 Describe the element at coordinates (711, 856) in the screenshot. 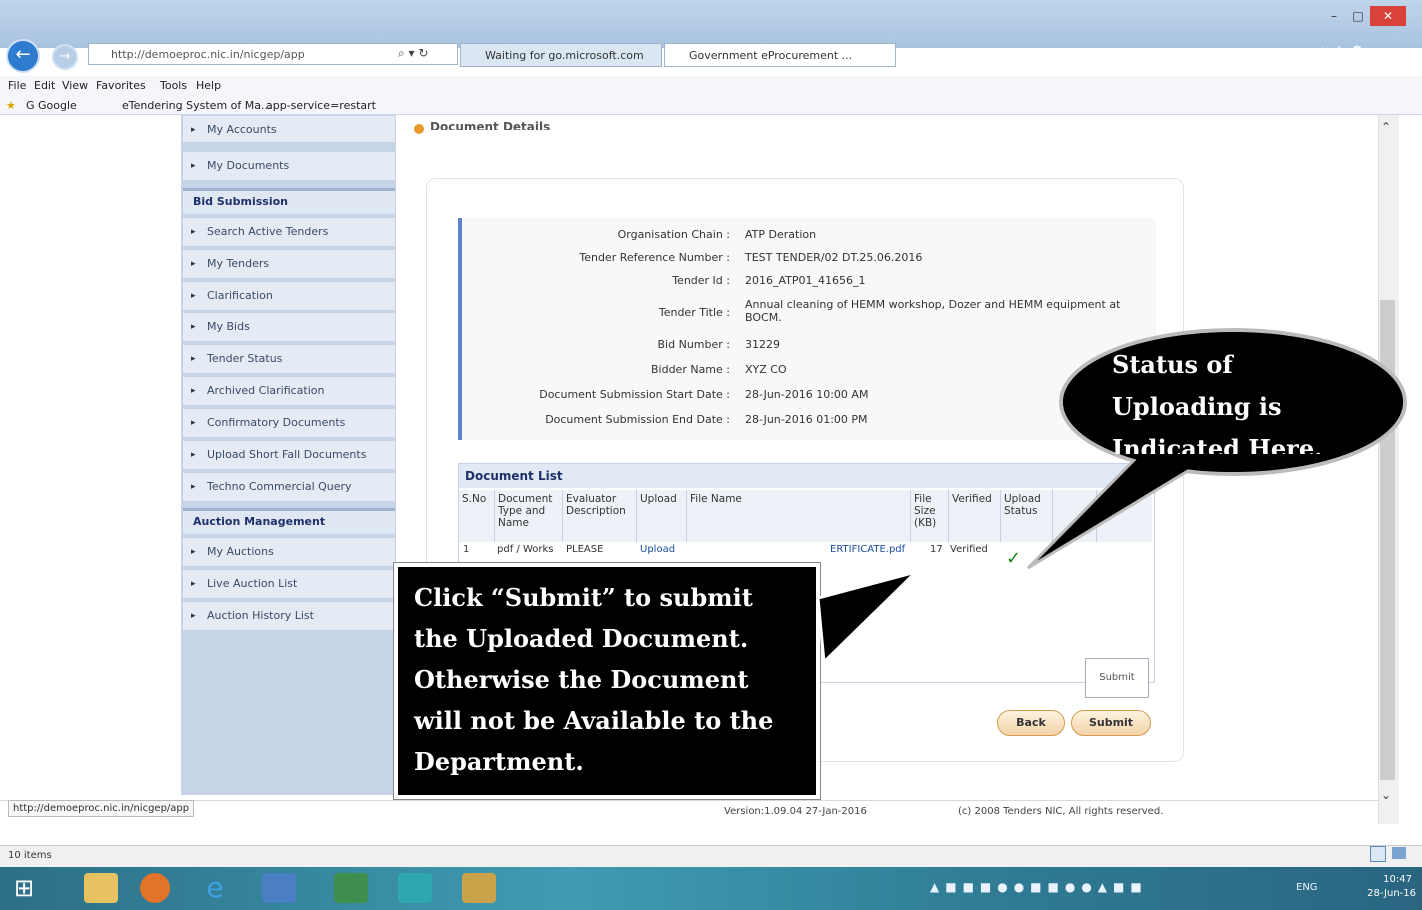

I see `explorer-status-bar` at that location.